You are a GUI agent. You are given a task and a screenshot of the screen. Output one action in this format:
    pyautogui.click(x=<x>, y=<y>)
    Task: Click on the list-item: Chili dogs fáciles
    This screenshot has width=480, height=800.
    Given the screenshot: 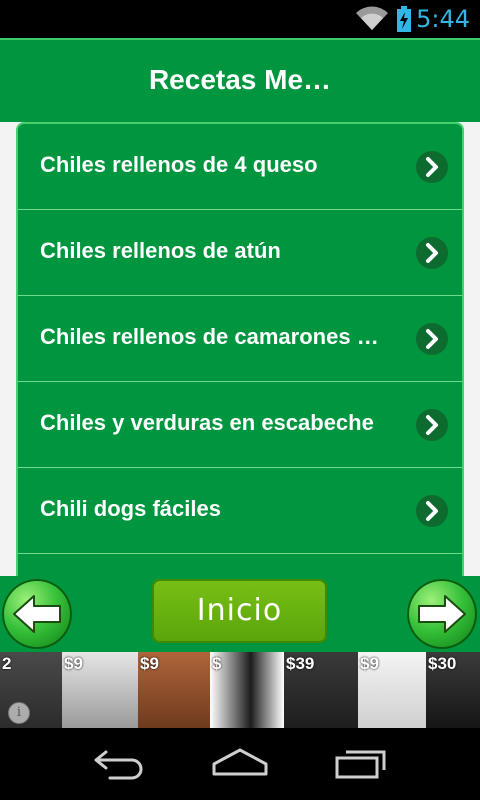 What is the action you would take?
    pyautogui.click(x=240, y=511)
    